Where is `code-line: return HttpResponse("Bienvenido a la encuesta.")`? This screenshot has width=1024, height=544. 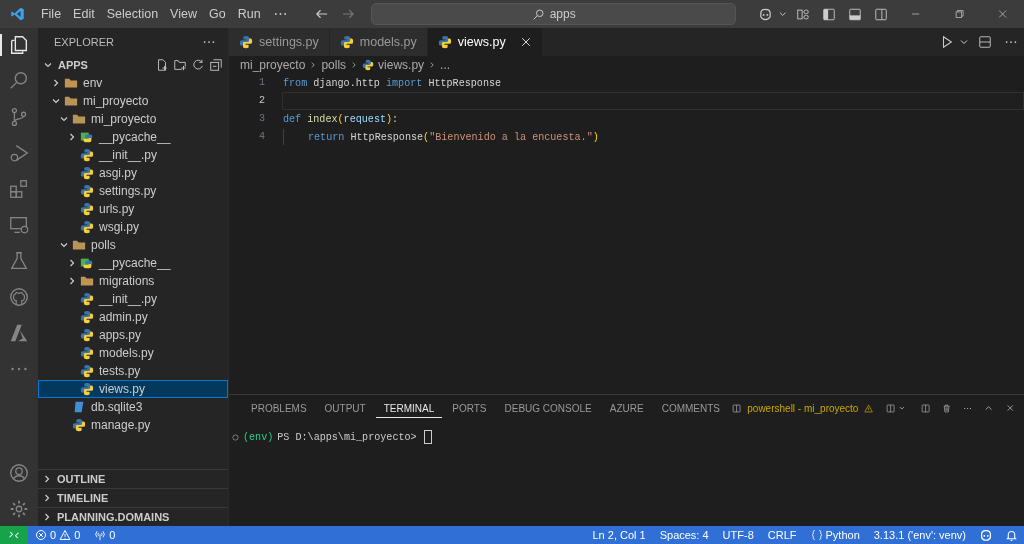
code-line: return HttpResponse("Bienvenido a la encuesta.") is located at coordinates (453, 137).